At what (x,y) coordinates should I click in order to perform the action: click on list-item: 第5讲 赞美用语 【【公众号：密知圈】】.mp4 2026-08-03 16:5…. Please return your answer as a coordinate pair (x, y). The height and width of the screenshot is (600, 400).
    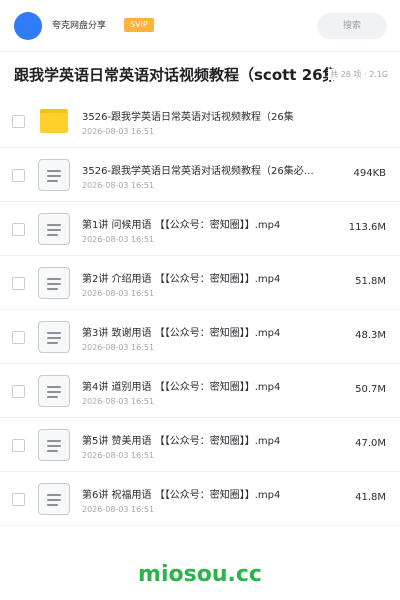
    Looking at the image, I should click on (200, 445).